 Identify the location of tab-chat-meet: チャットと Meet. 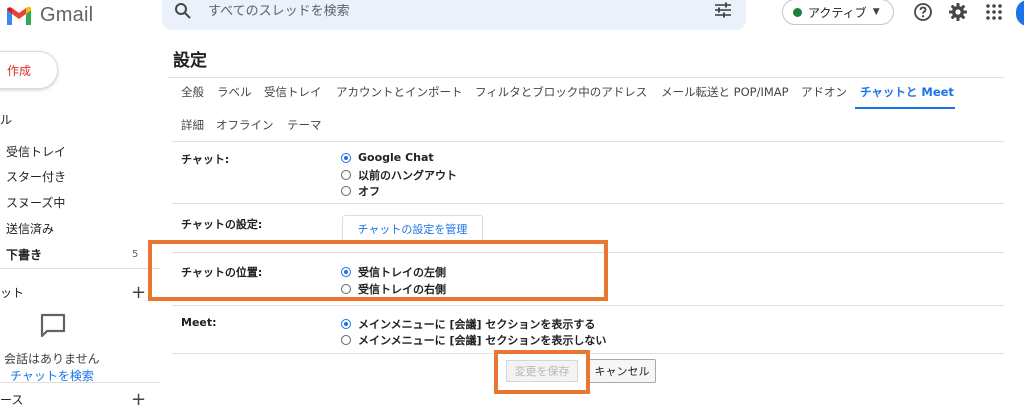
(907, 92).